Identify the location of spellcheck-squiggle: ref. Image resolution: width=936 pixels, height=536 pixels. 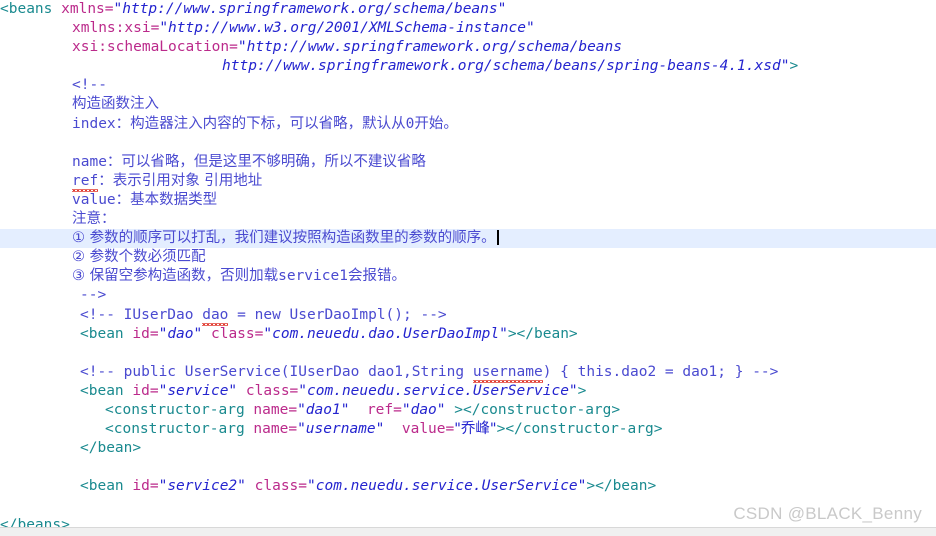
(85, 182).